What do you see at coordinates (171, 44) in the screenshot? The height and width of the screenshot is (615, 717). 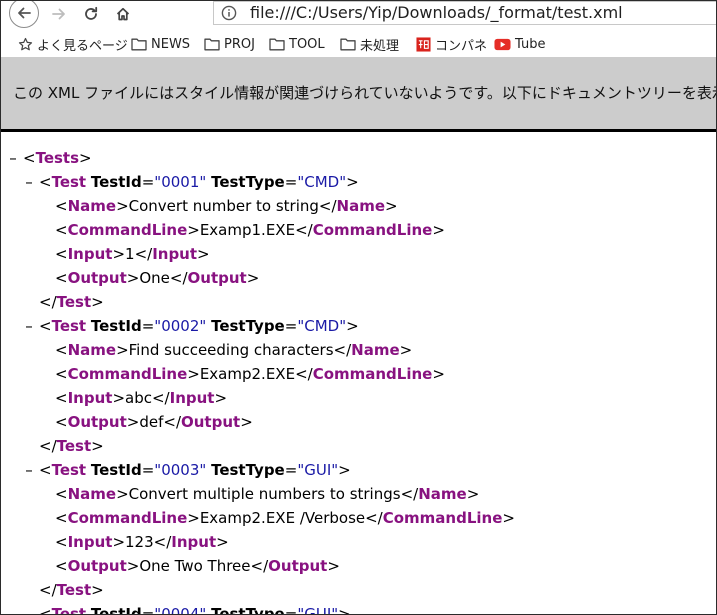 I see `bookmark-label: NEWS` at bounding box center [171, 44].